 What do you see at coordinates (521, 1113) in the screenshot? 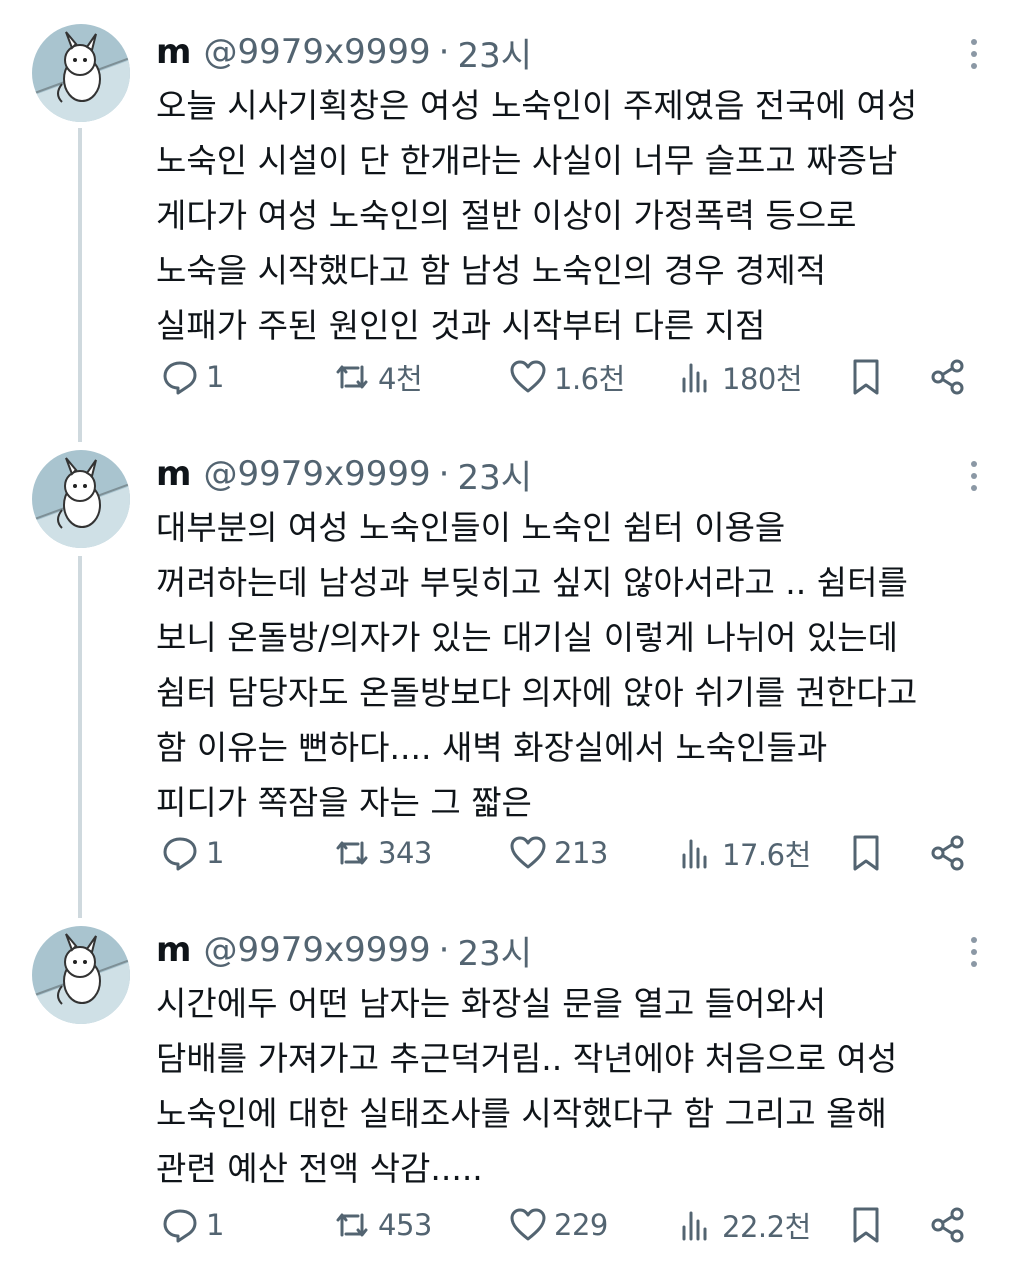
I see `tweet-text-line: 노숙인에 대한 실태조사를 시작했다구 함 그리고 올해` at bounding box center [521, 1113].